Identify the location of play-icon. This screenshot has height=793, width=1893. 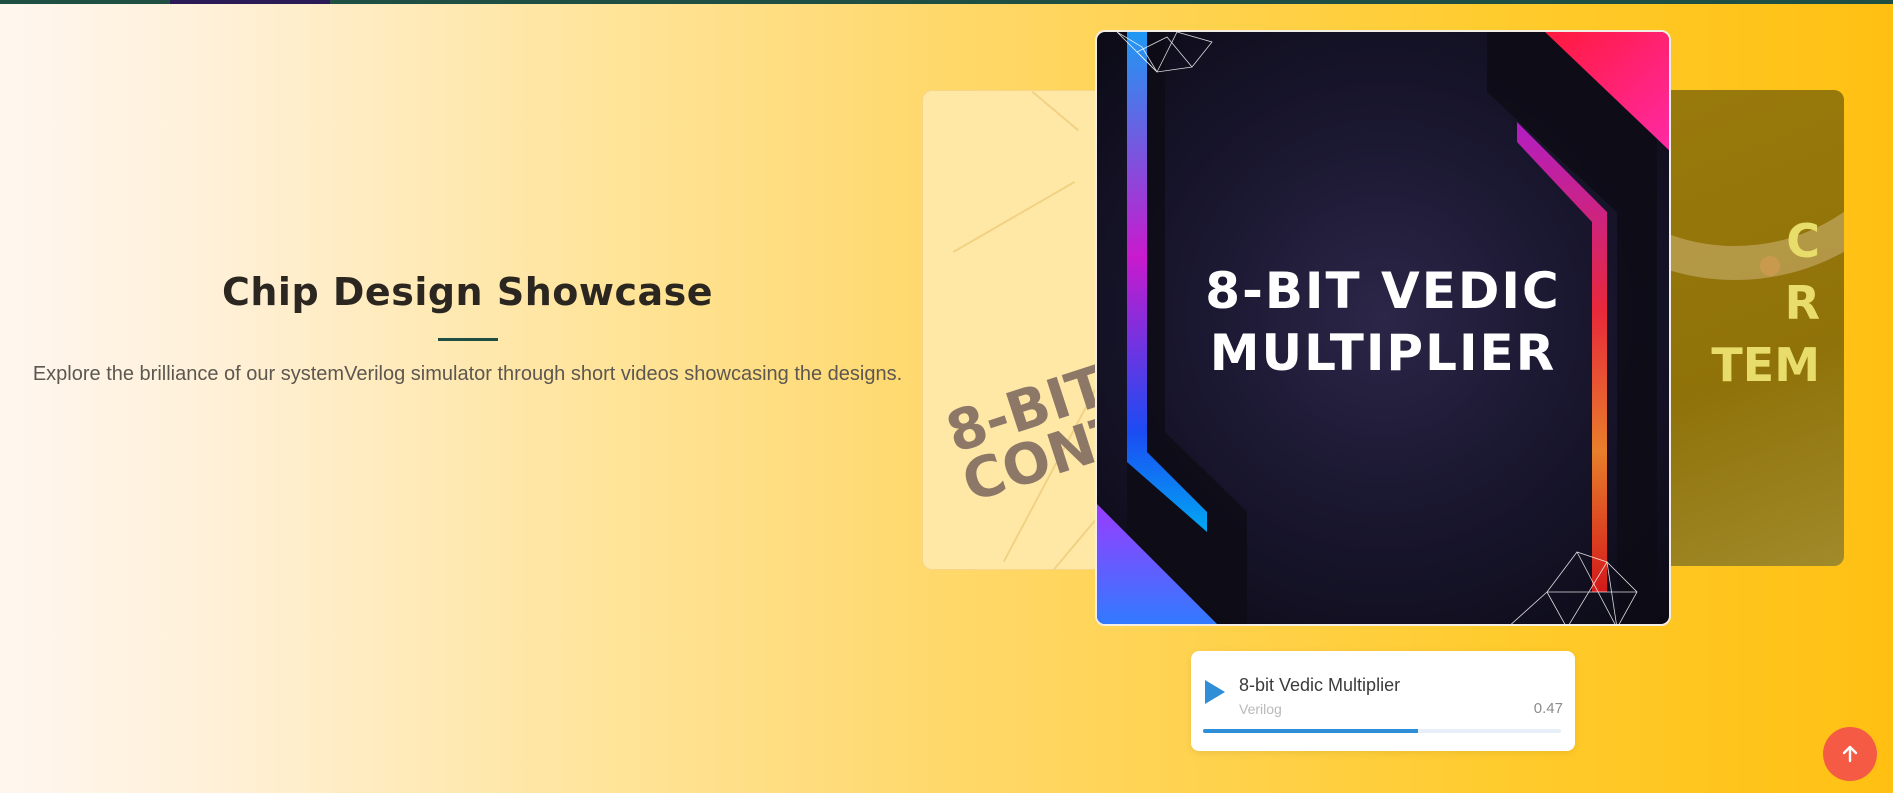
(1215, 692).